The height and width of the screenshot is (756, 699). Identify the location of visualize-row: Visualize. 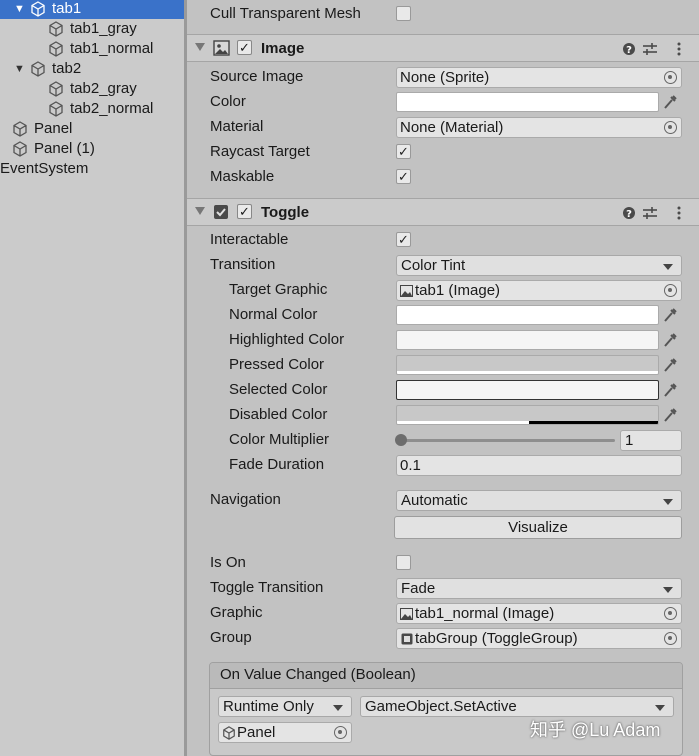
(443, 528).